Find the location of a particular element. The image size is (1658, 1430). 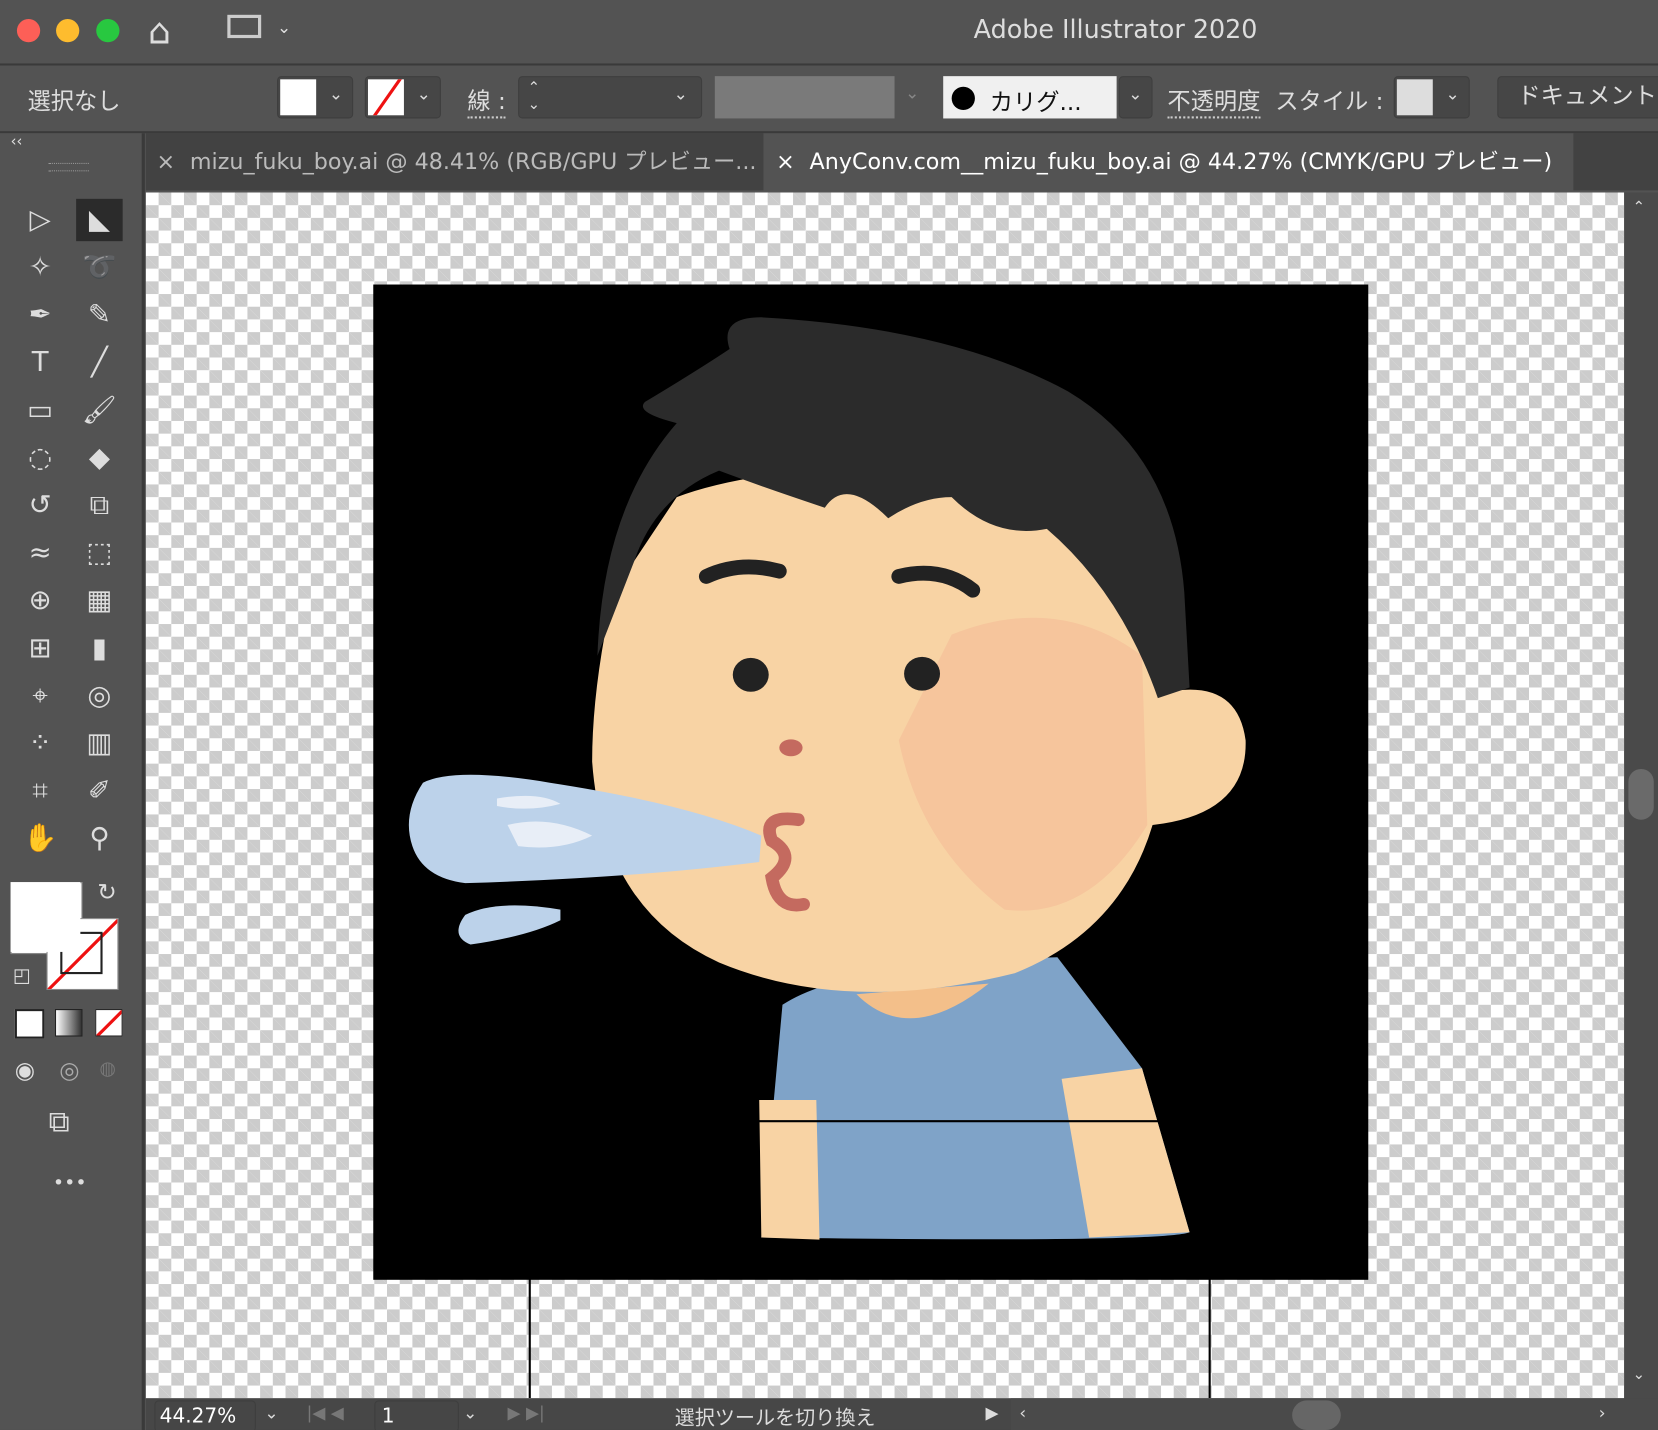

paintbrush-tool-icon: 🖌 is located at coordinates (99, 410).